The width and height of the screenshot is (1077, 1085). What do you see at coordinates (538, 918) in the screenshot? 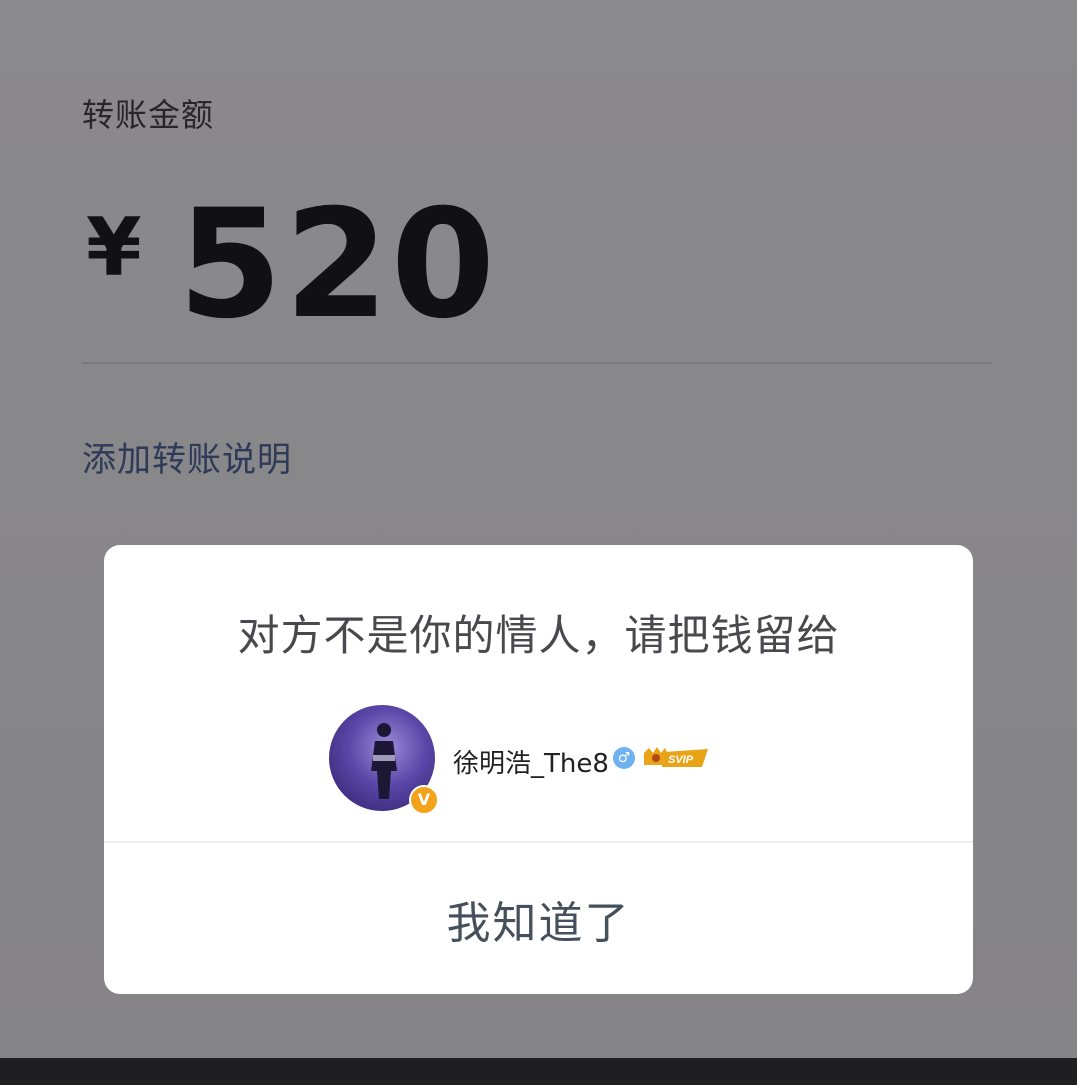
I see `acknowledge-button: 我知道了` at bounding box center [538, 918].